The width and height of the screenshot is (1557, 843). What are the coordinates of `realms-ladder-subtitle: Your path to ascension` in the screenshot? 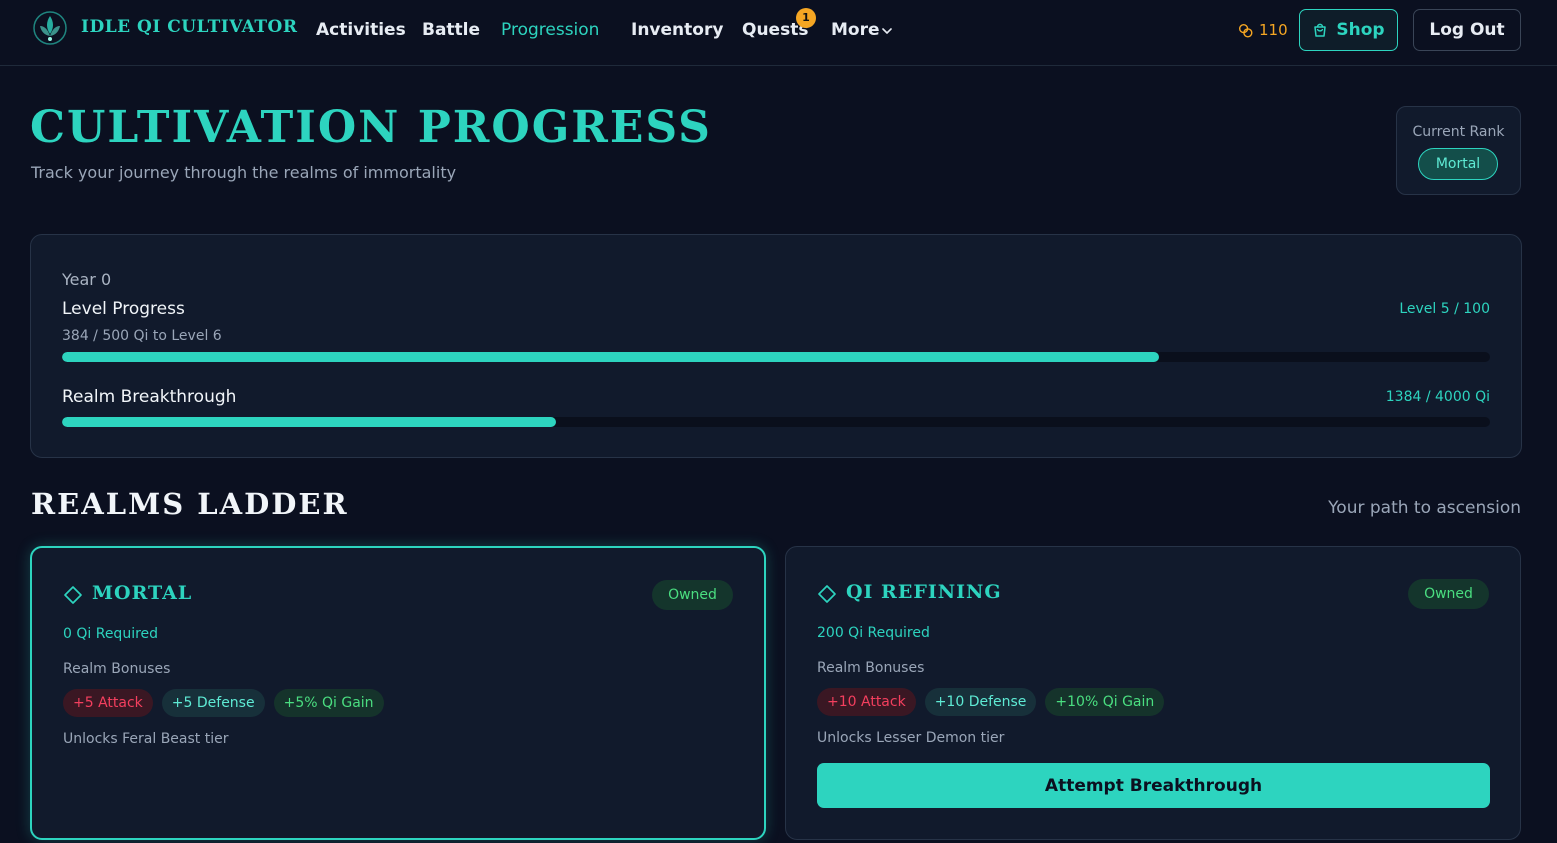 It's located at (1424, 508).